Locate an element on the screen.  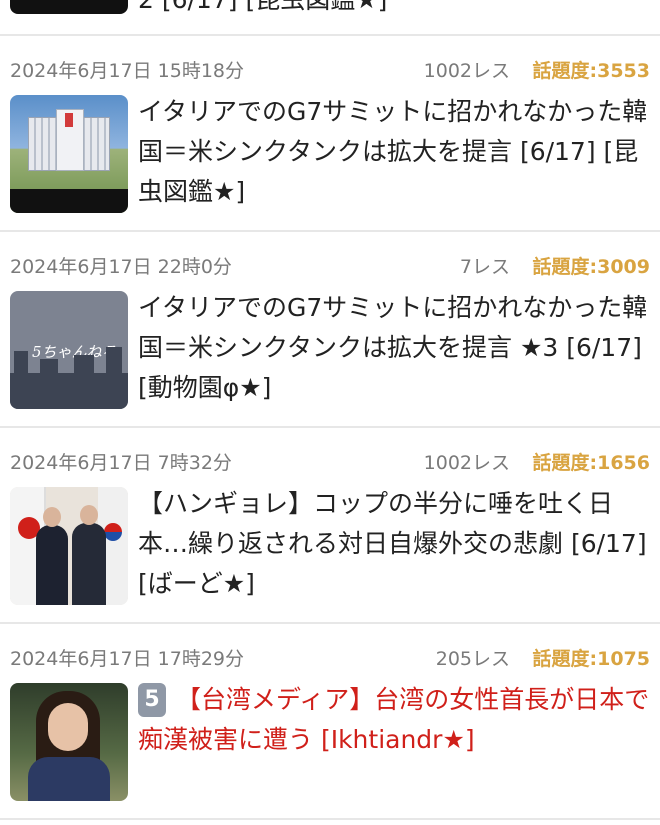
response-count: 7レス is located at coordinates (484, 267).